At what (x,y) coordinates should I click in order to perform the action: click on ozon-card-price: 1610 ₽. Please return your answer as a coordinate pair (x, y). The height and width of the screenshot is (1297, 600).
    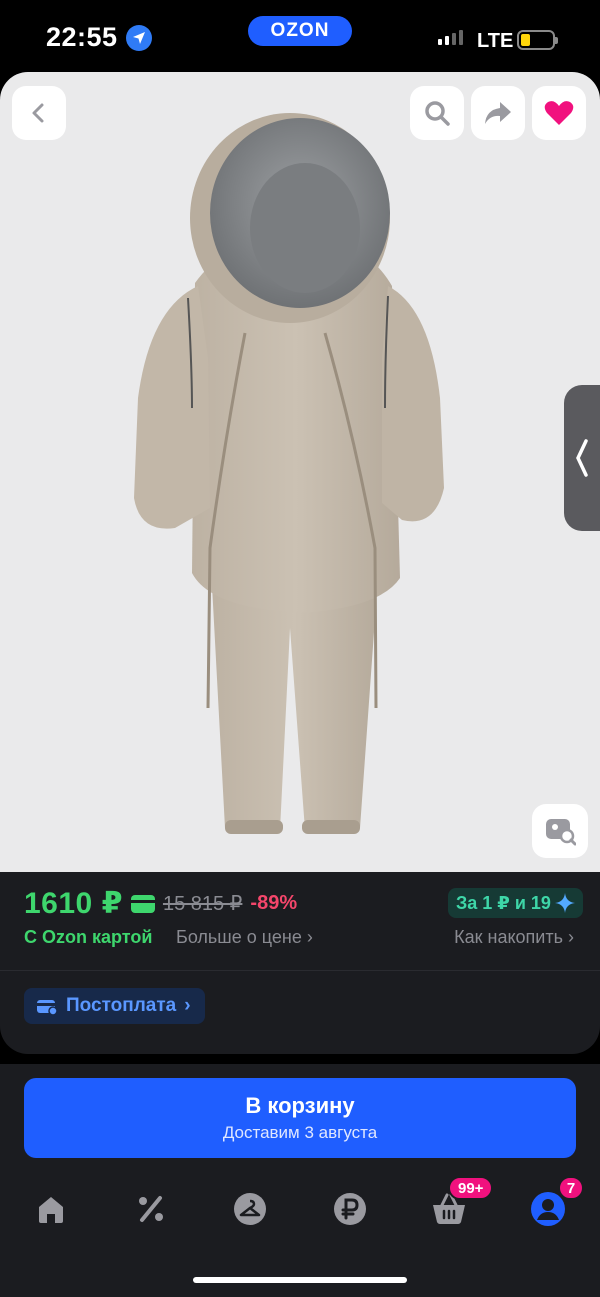
    Looking at the image, I should click on (73, 903).